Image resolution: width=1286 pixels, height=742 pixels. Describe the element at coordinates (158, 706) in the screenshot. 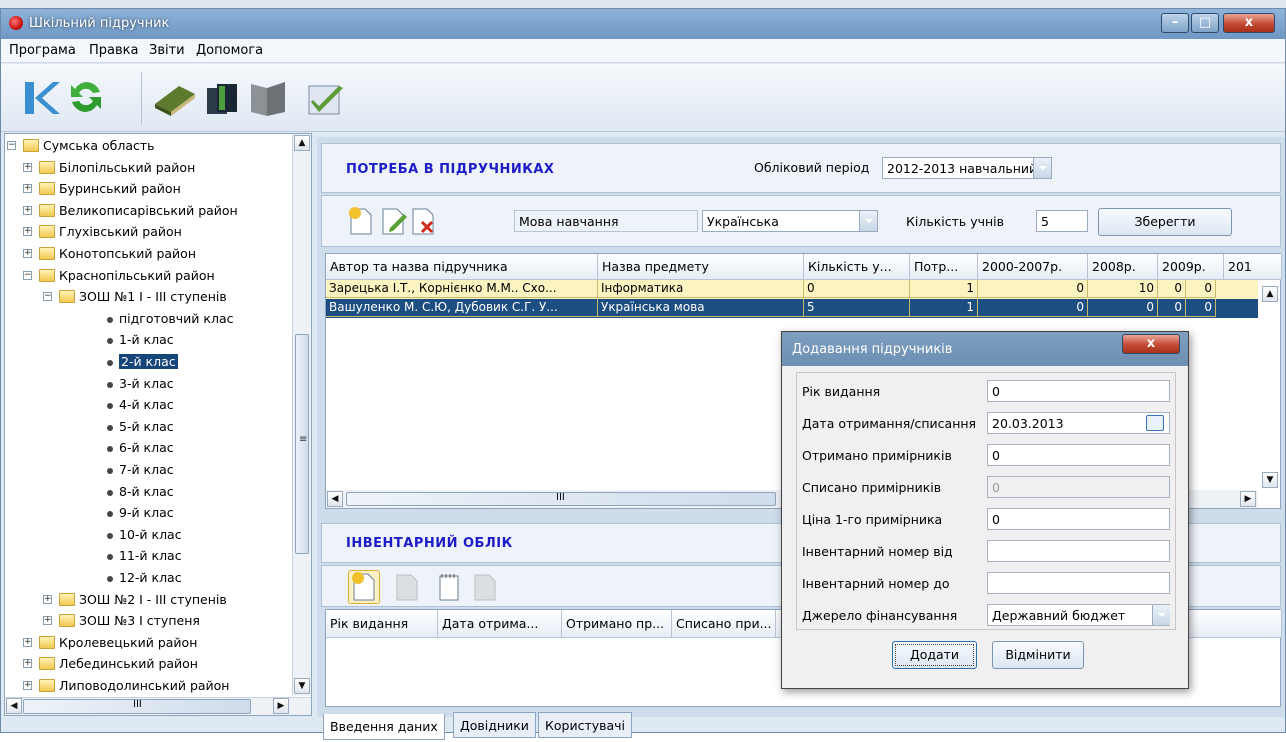

I see `tree-hscrollbar: ◀ III ▶` at that location.